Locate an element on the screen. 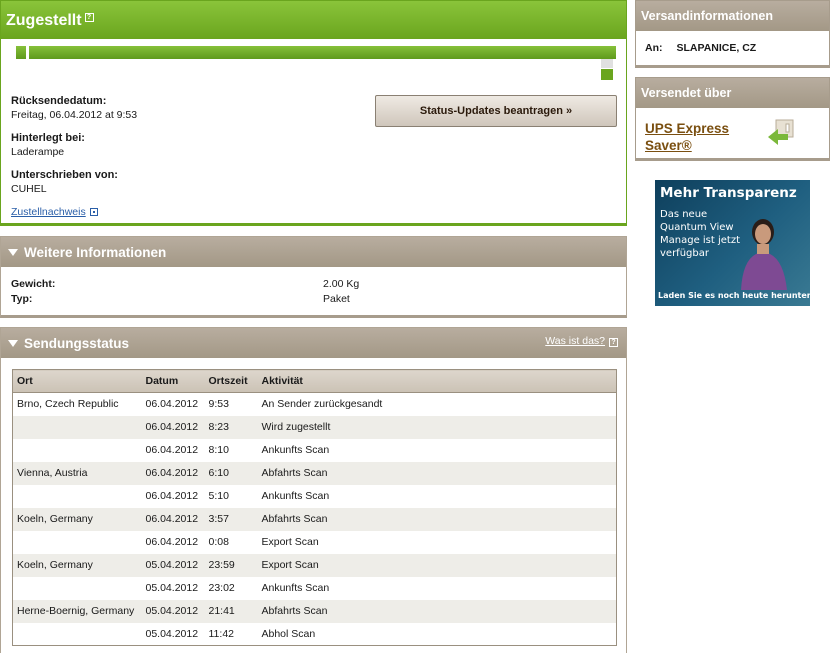 Image resolution: width=837 pixels, height=653 pixels. return-date-value: Freitag, 06.04.2012 at 9:53 is located at coordinates (74, 115).